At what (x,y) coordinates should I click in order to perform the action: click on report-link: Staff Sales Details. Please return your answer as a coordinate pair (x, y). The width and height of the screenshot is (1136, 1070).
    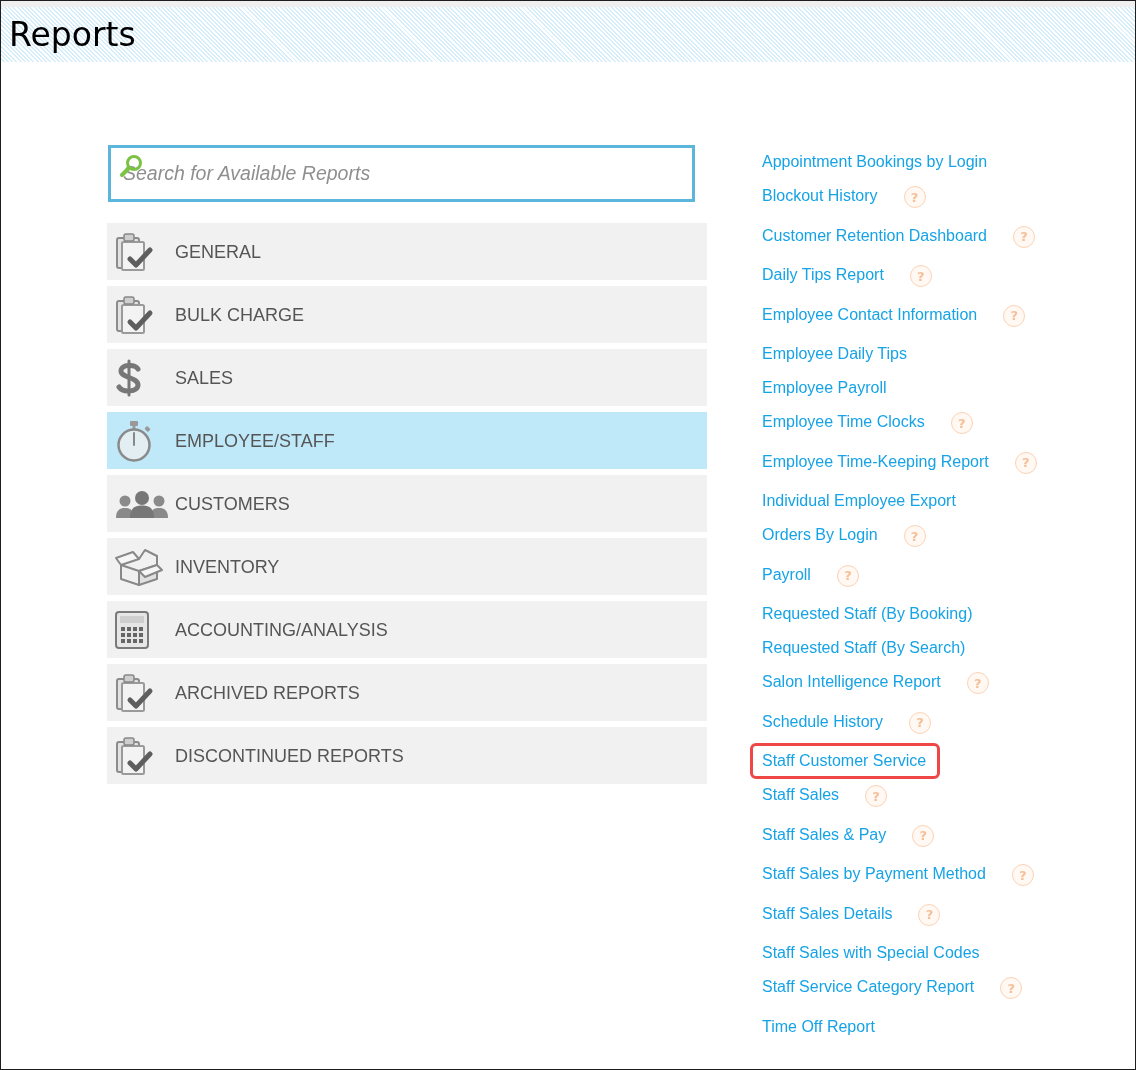
    Looking at the image, I should click on (827, 913).